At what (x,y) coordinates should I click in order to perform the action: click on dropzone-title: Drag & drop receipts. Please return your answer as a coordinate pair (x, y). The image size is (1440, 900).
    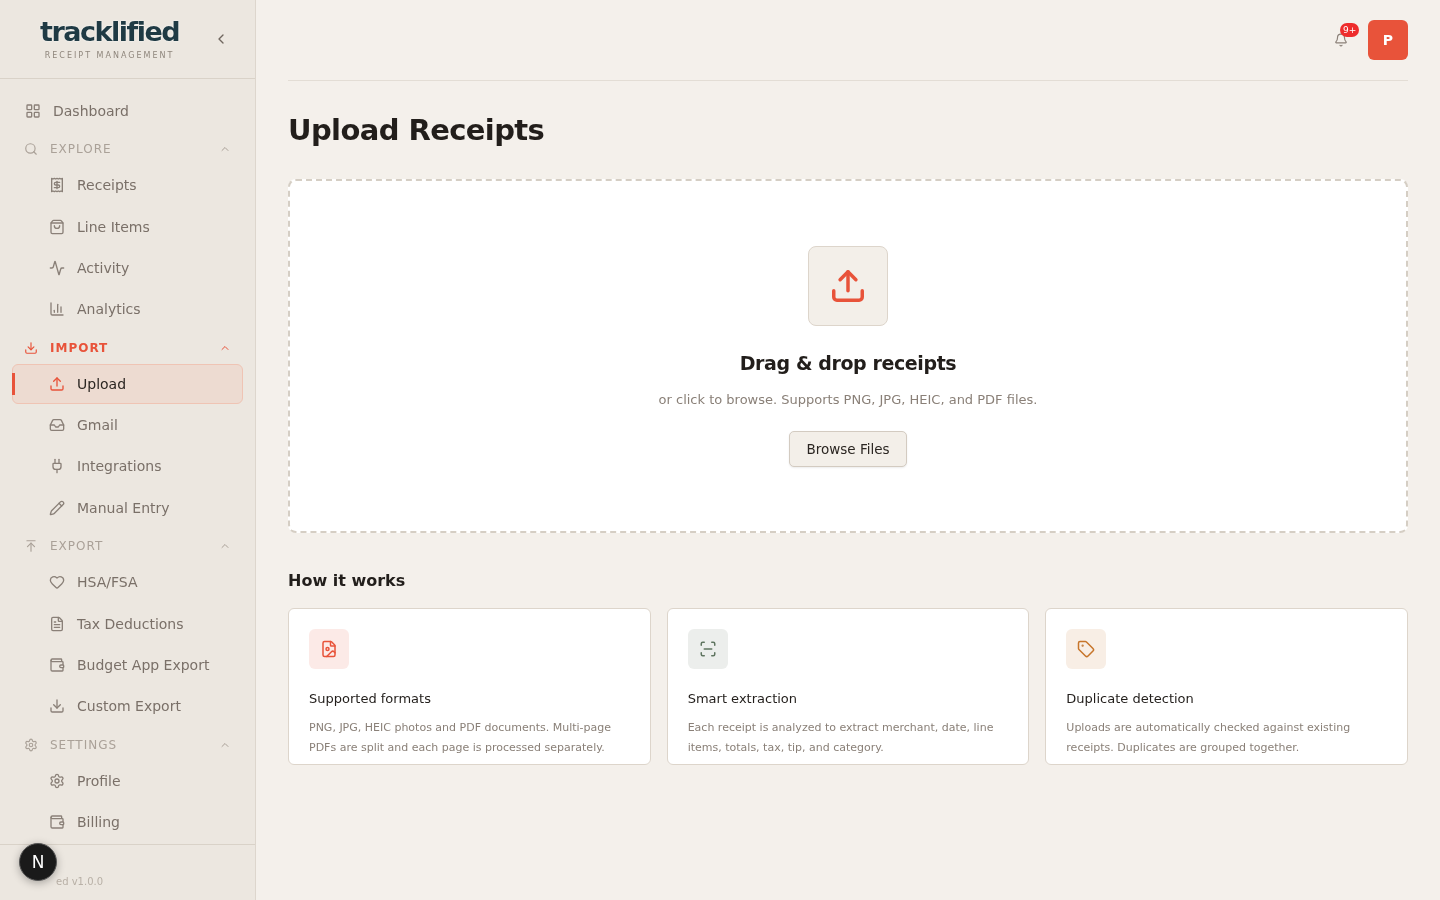
    Looking at the image, I should click on (848, 362).